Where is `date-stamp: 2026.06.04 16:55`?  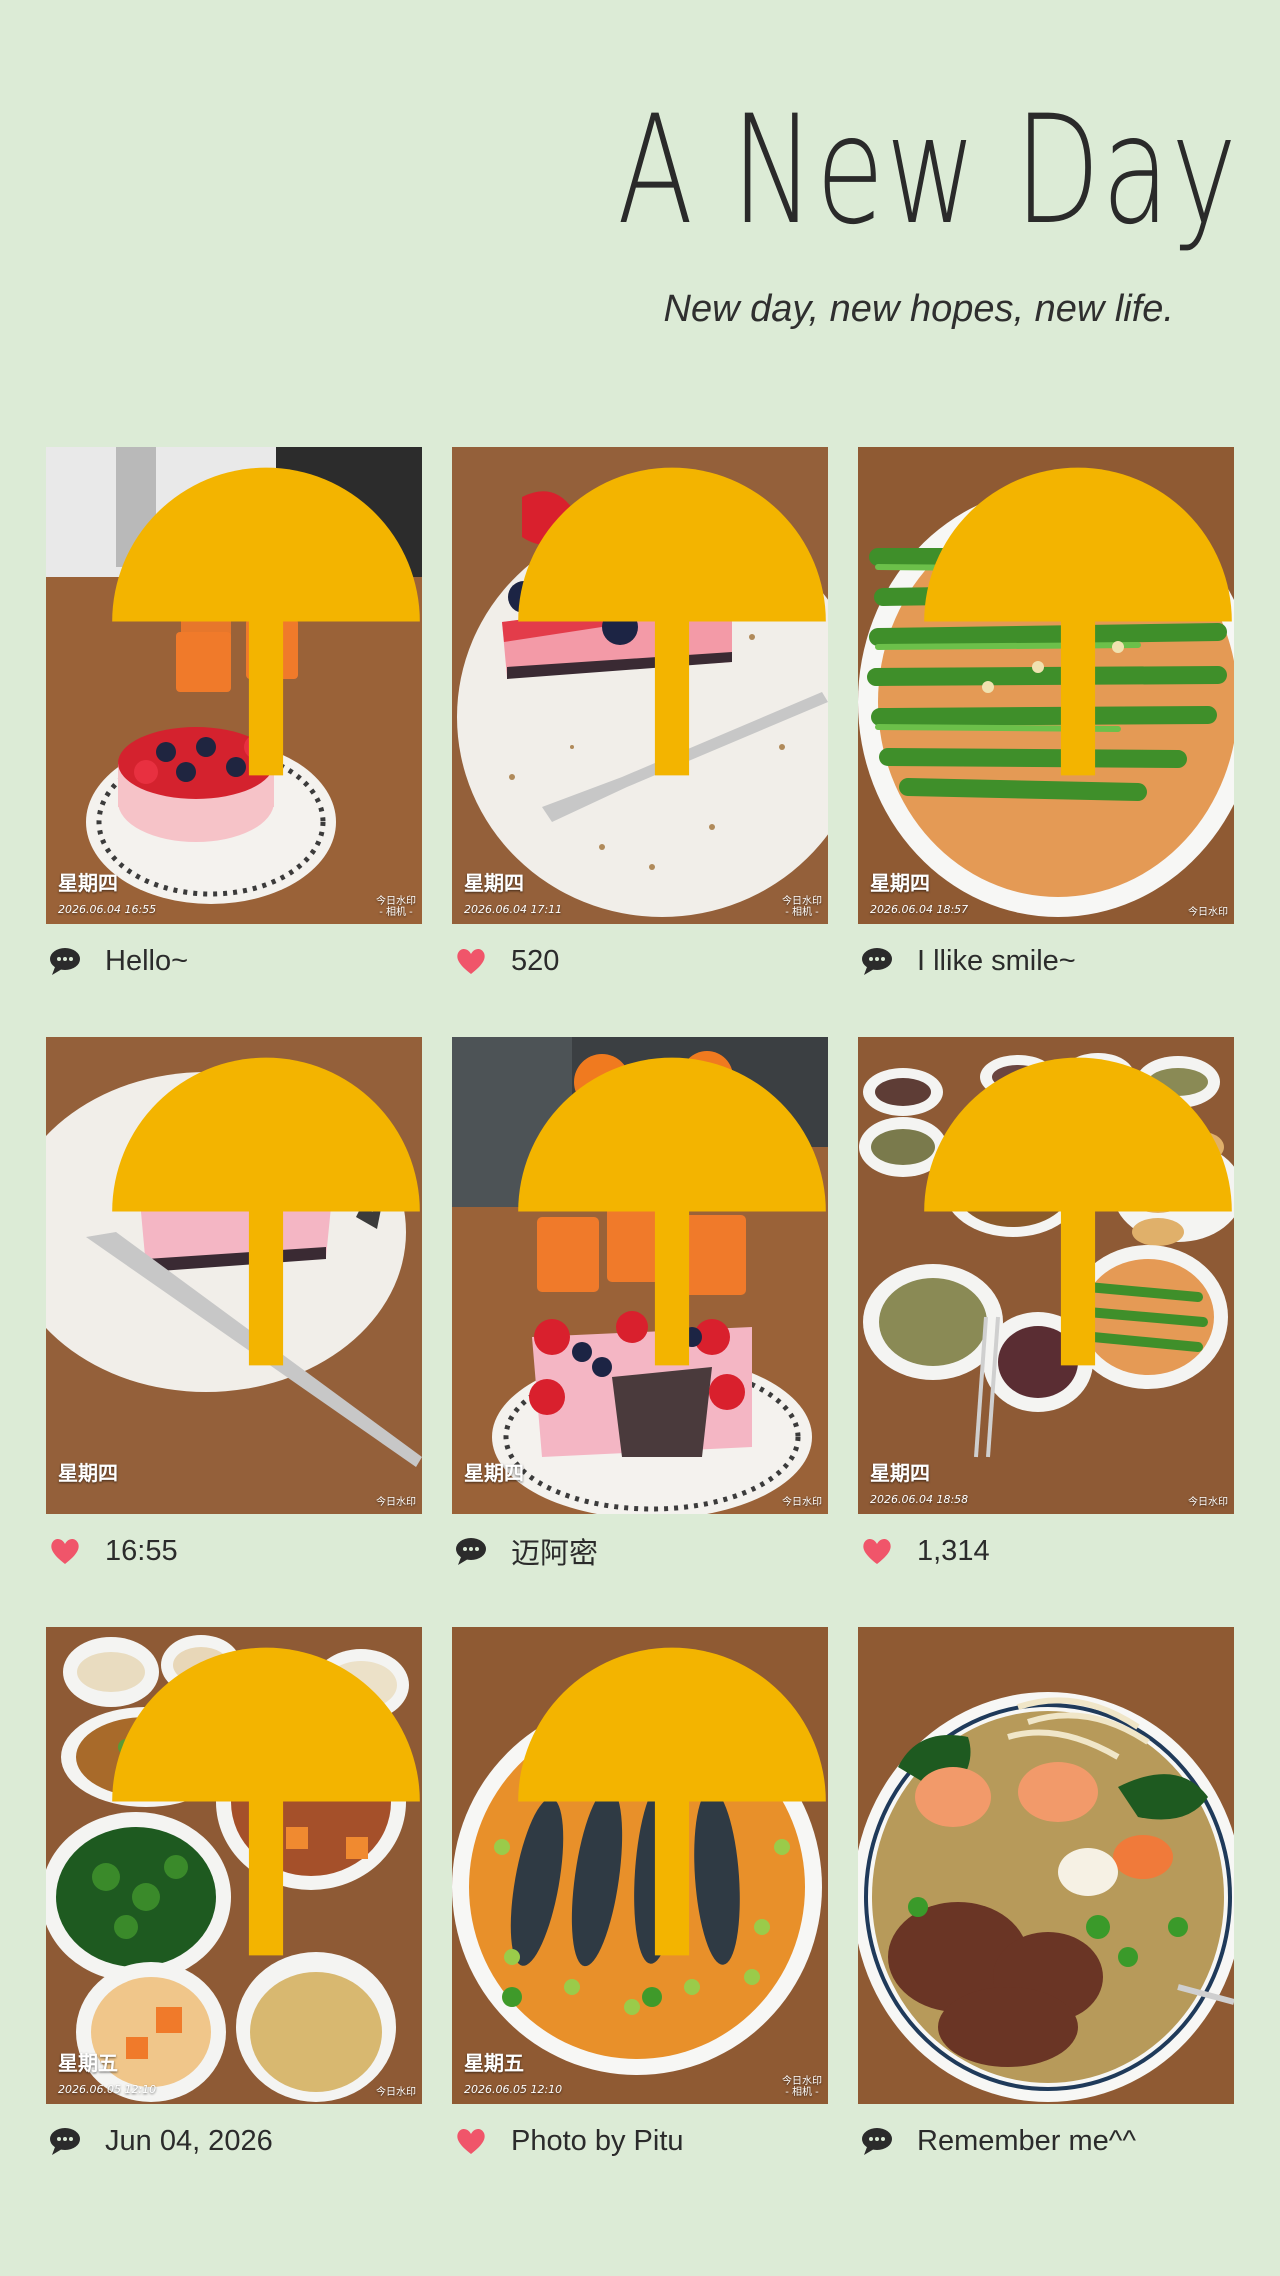 date-stamp: 2026.06.04 16:55 is located at coordinates (107, 909).